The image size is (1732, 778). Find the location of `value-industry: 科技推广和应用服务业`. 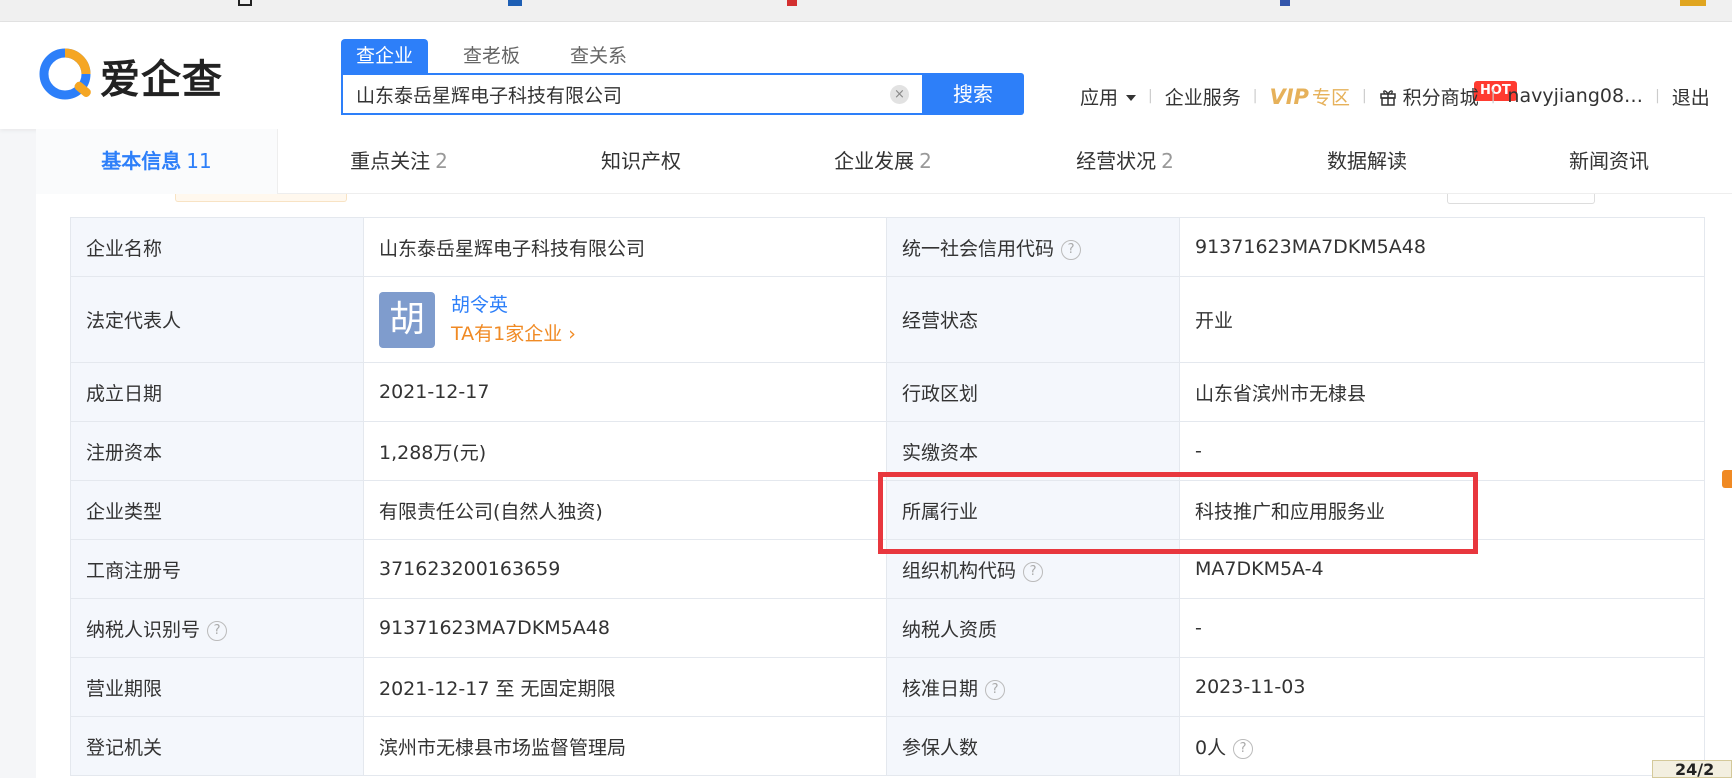

value-industry: 科技推广和应用服务业 is located at coordinates (1442, 510).